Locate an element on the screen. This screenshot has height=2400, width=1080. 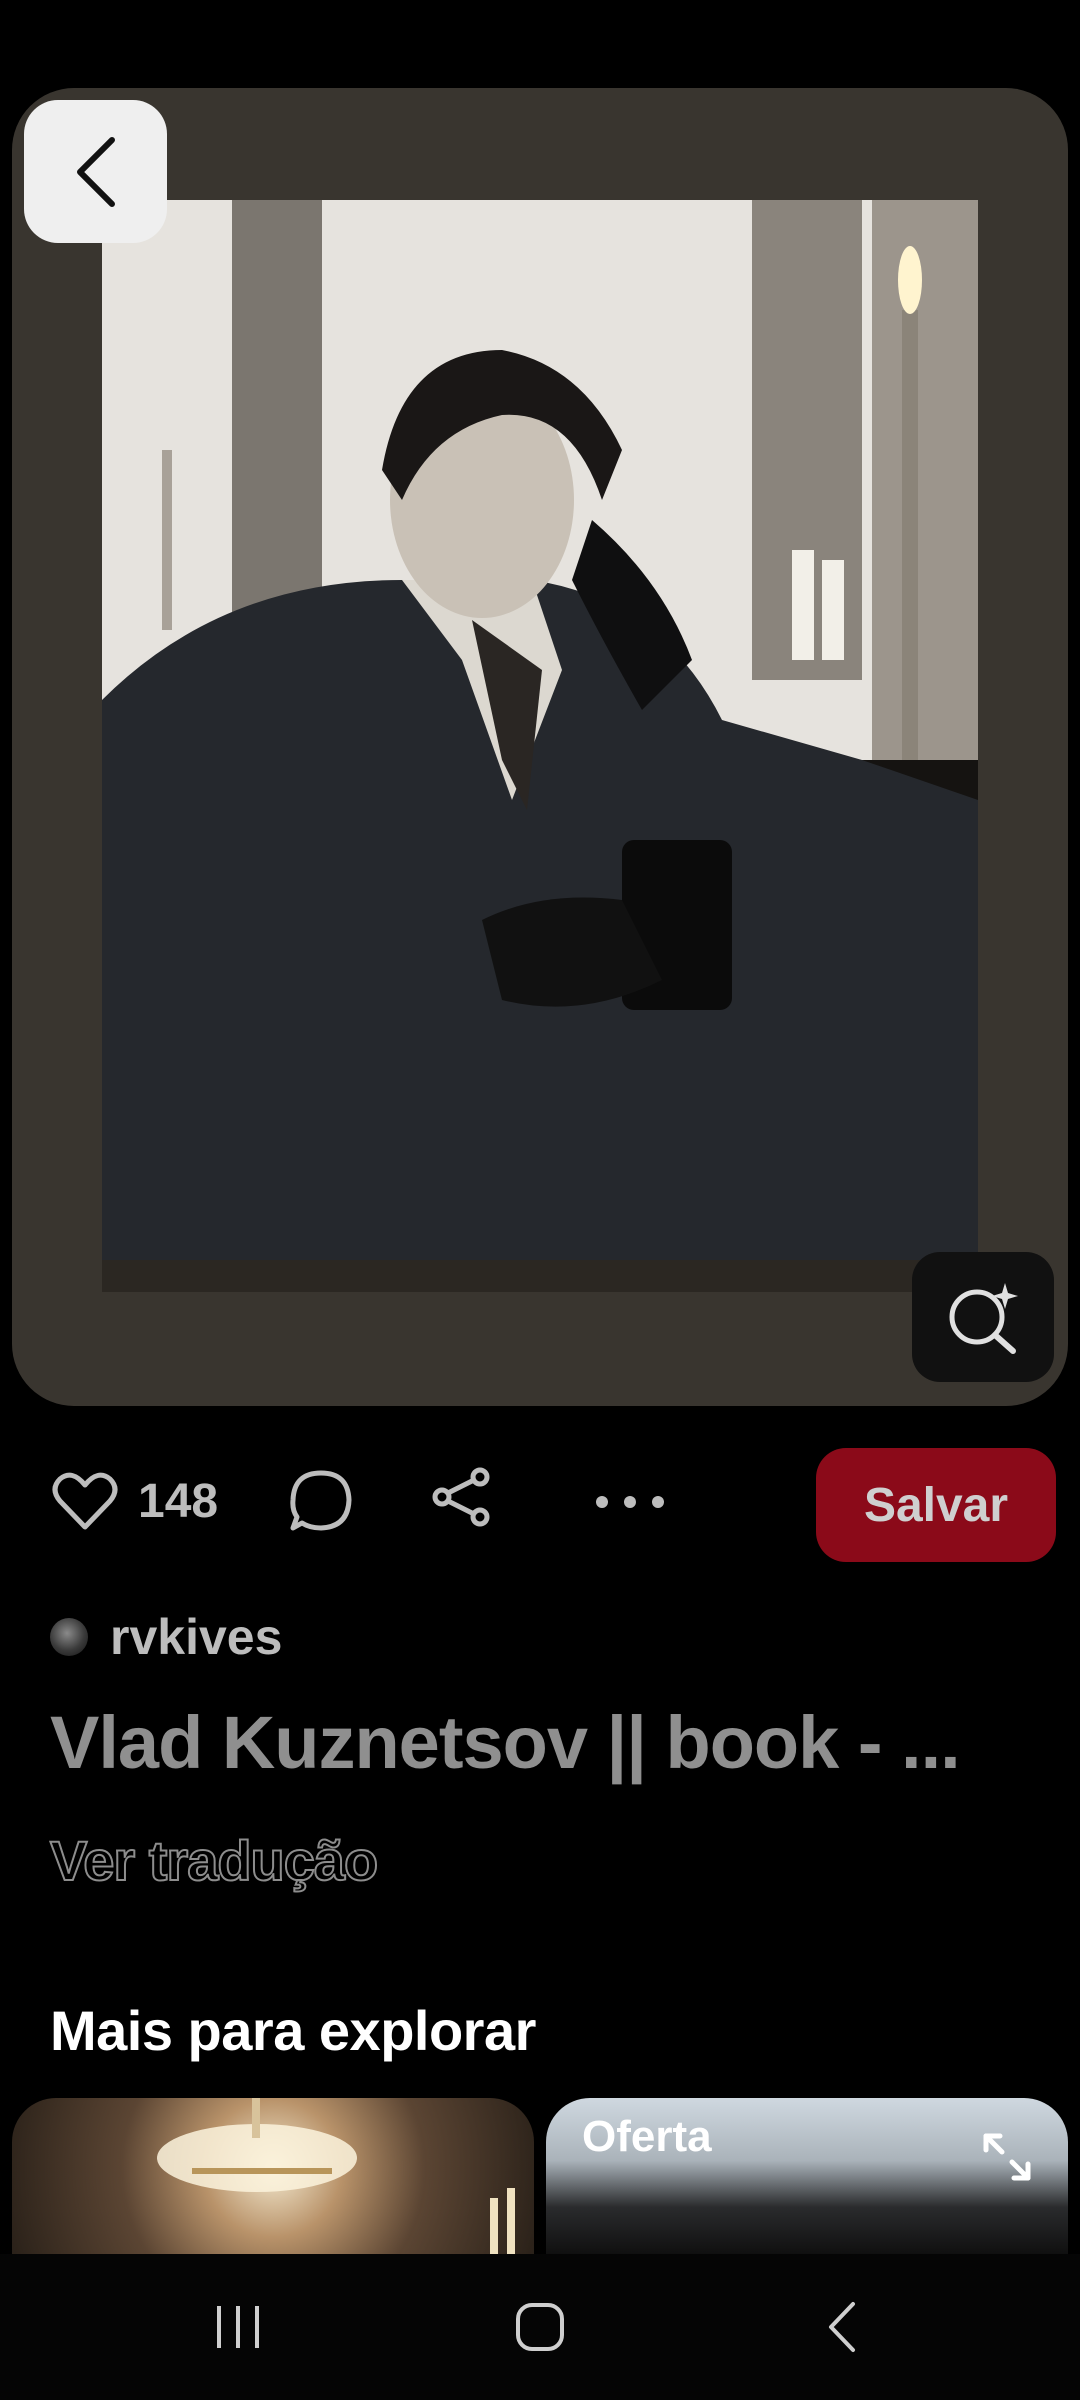
back-button is located at coordinates (95, 171).